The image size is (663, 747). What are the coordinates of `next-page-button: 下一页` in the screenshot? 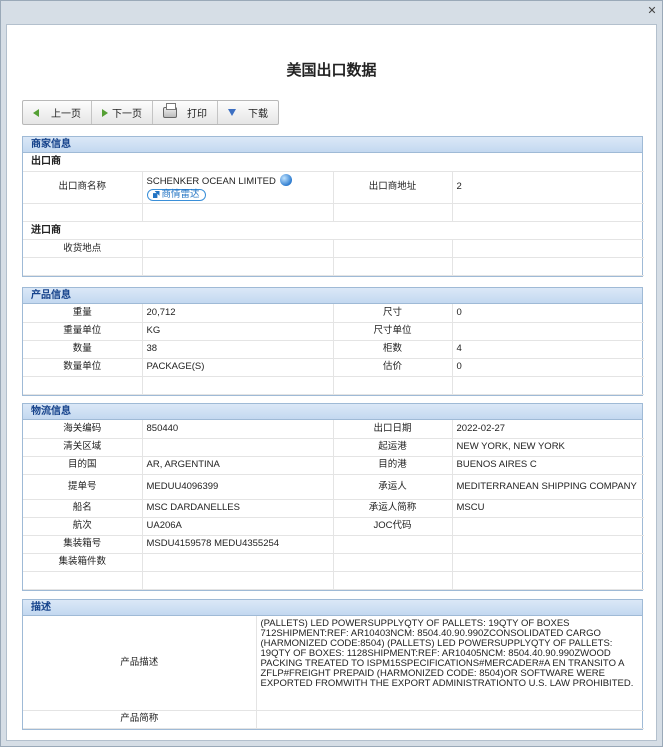 It's located at (122, 112).